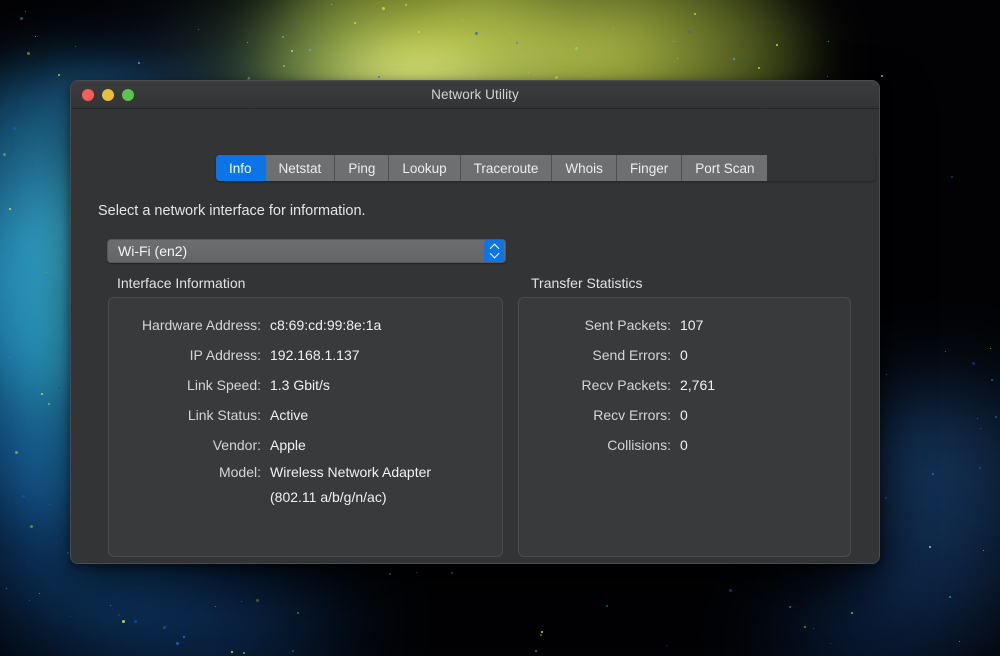 Image resolution: width=1000 pixels, height=656 pixels. I want to click on tab-label: Lookup, so click(424, 168).